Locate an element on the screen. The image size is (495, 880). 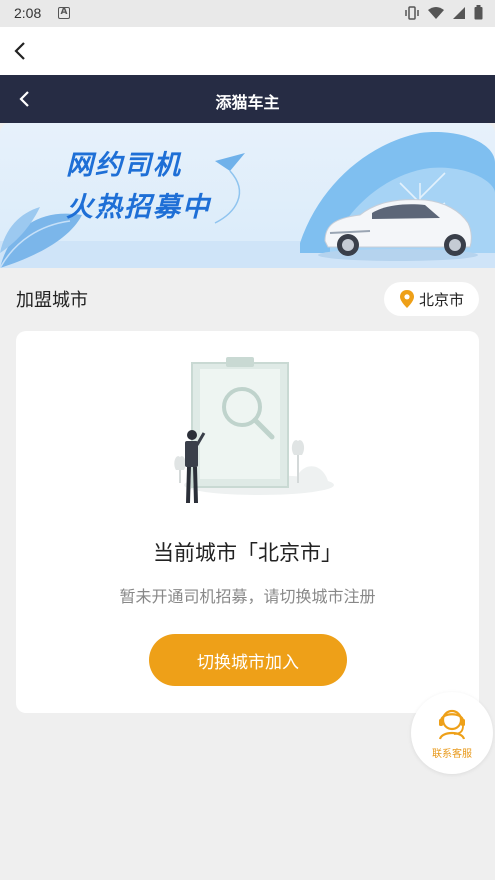
a-letter-icon: A is located at coordinates (64, 13).